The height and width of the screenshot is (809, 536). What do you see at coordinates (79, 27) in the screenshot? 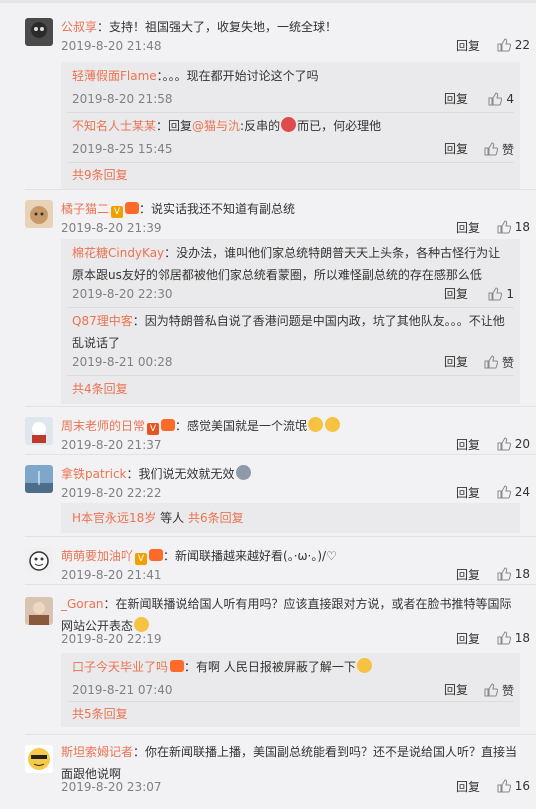
I see `username: 公叔享` at bounding box center [79, 27].